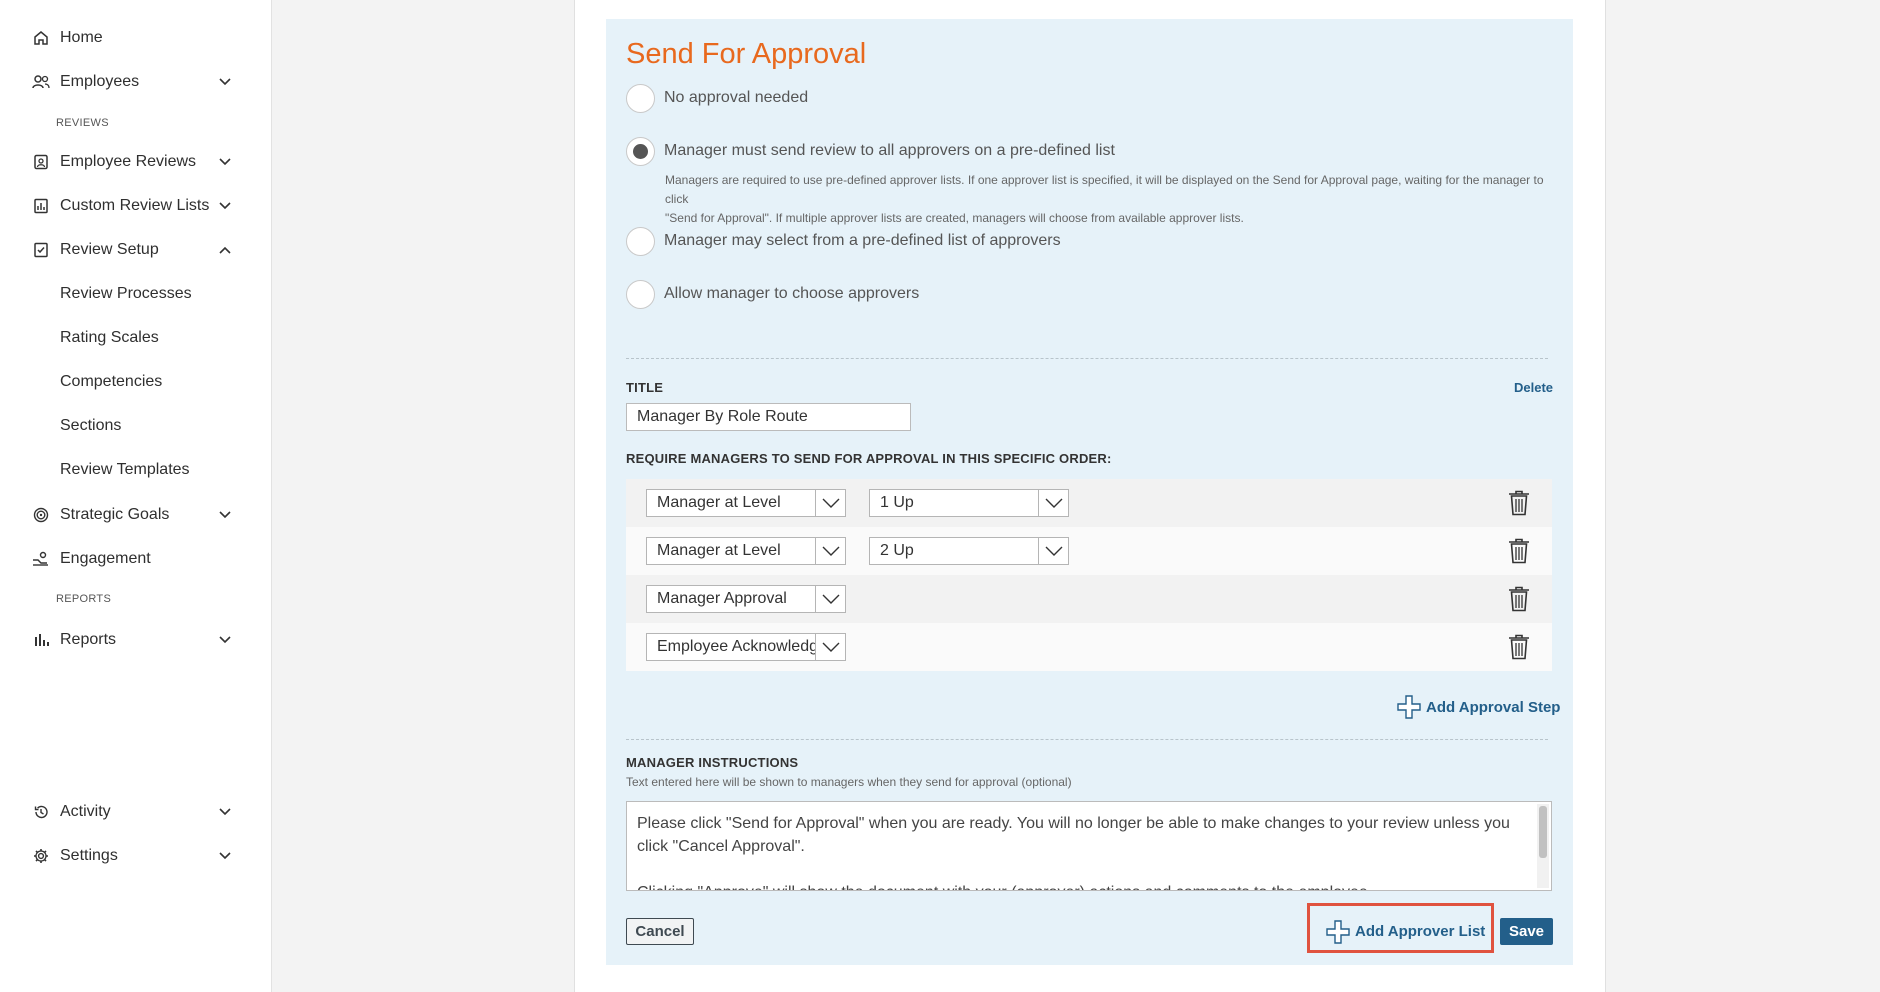 This screenshot has width=1880, height=992. I want to click on bar-chart-icon, so click(41, 640).